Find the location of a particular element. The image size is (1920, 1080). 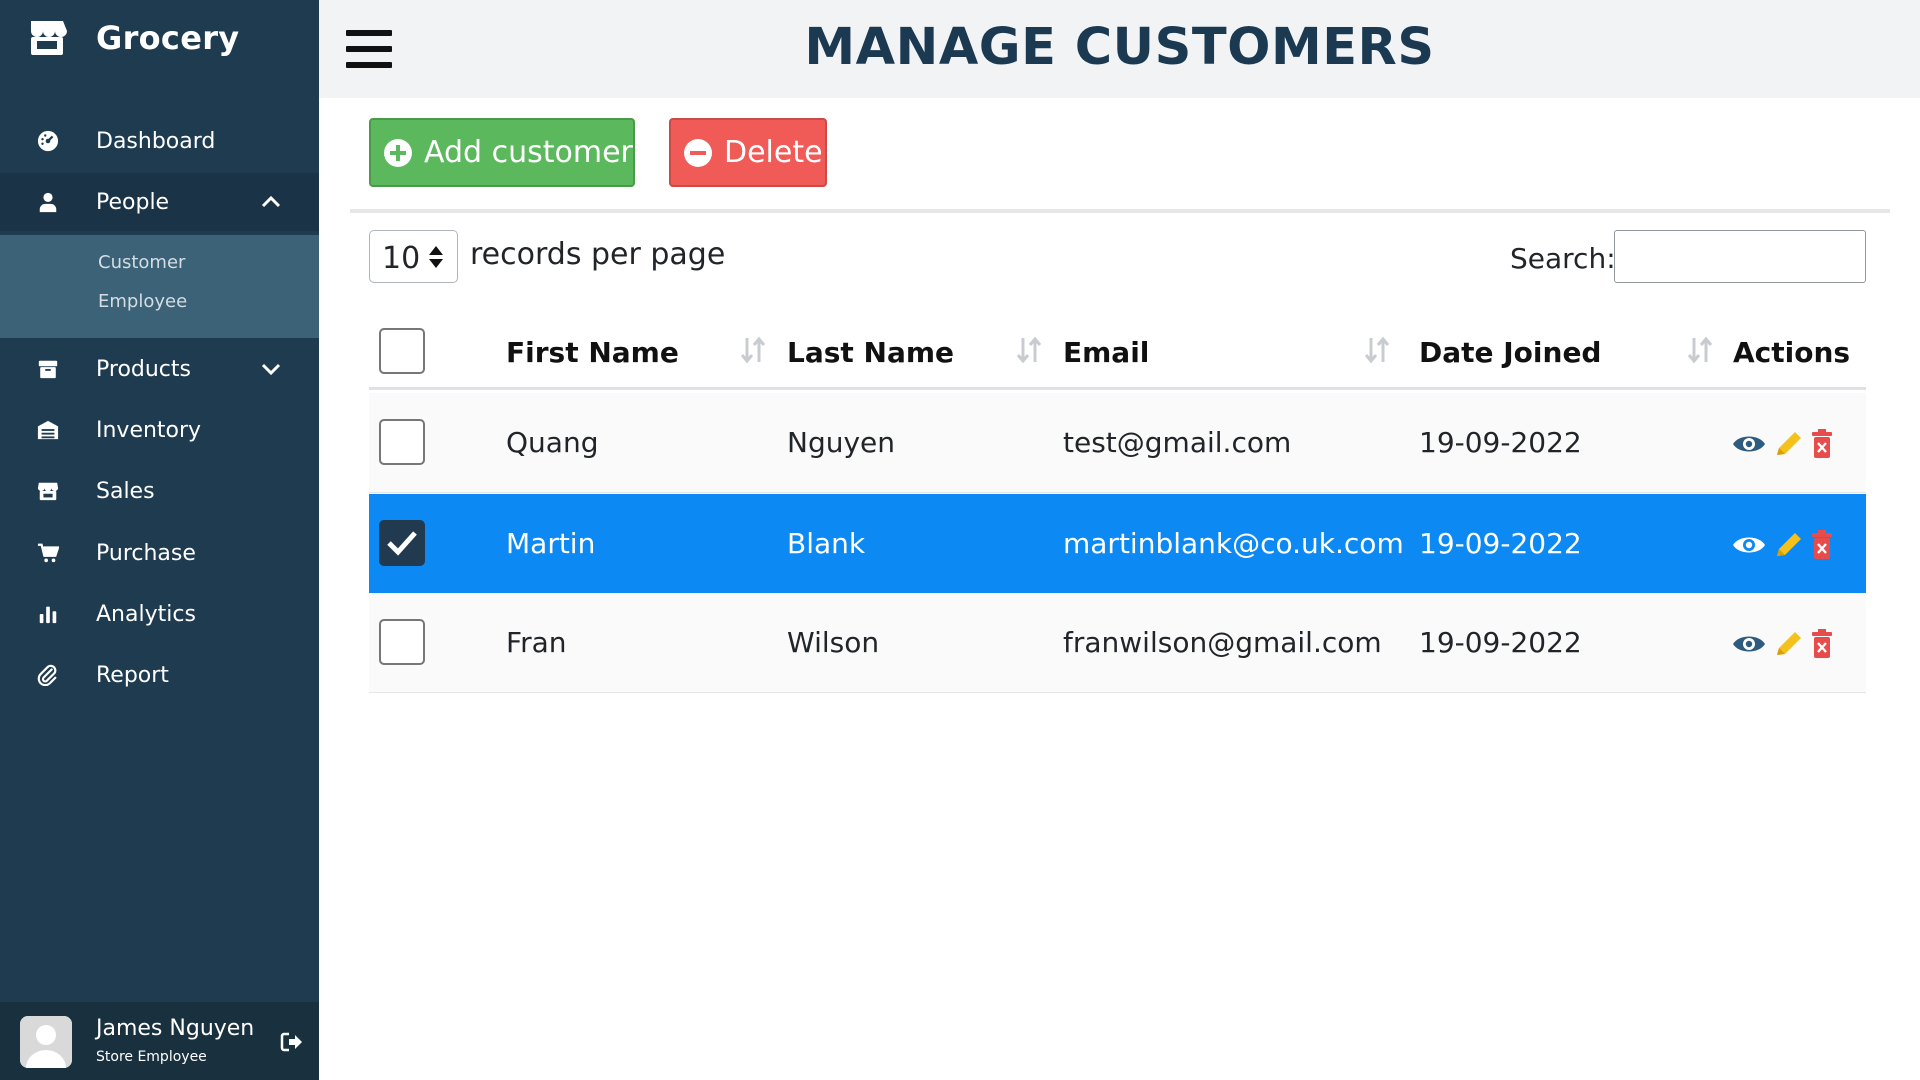

sidebar-item-analytics: Analytics is located at coordinates (159, 614).